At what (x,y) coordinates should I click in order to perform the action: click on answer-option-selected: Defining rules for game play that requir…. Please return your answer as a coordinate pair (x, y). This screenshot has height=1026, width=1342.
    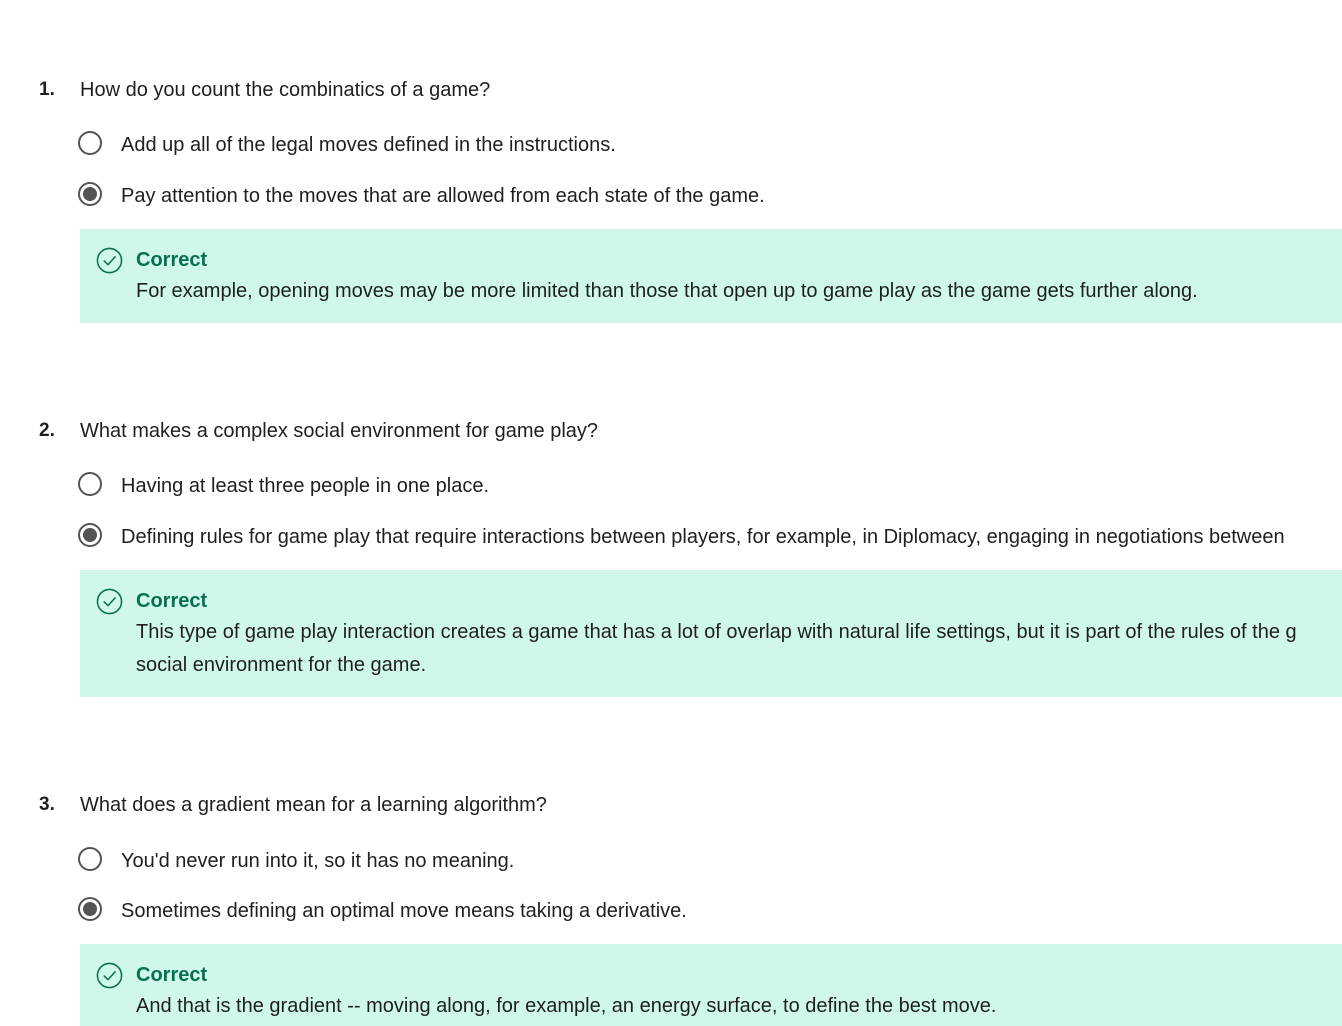
    Looking at the image, I should click on (710, 537).